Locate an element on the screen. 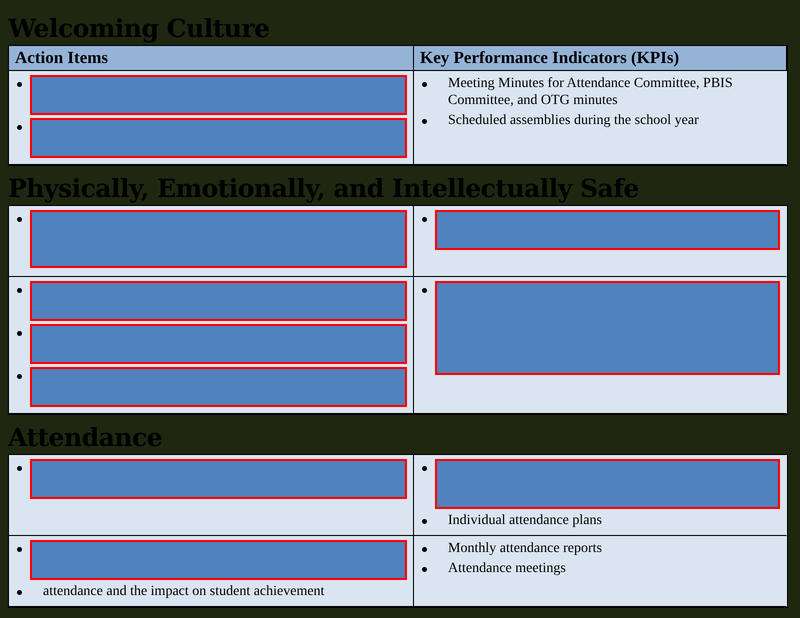  list-text: Attendance meetings is located at coordinates (506, 568).